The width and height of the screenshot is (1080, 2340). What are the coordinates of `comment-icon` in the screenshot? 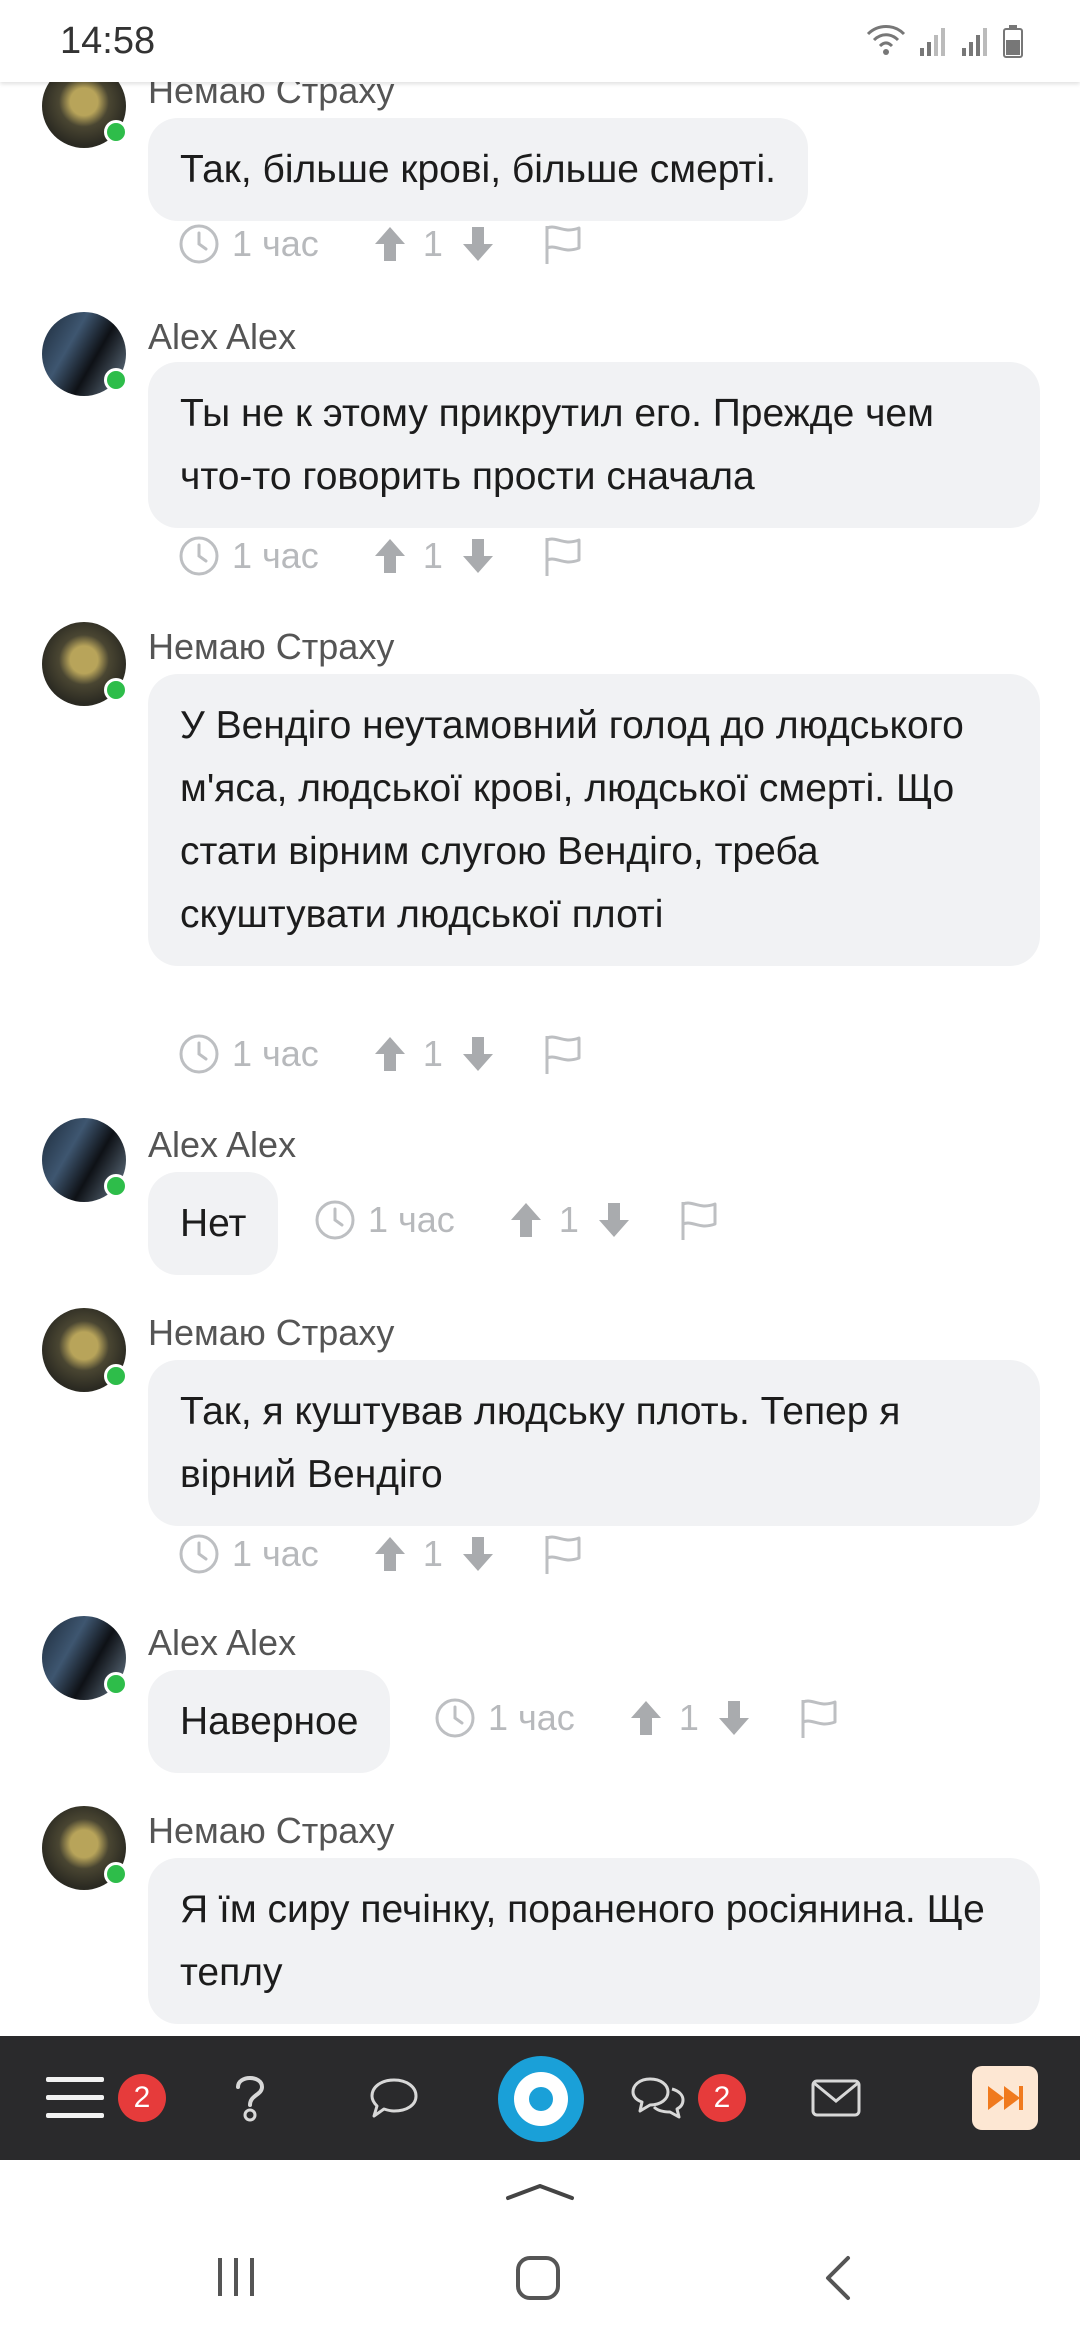 It's located at (394, 2098).